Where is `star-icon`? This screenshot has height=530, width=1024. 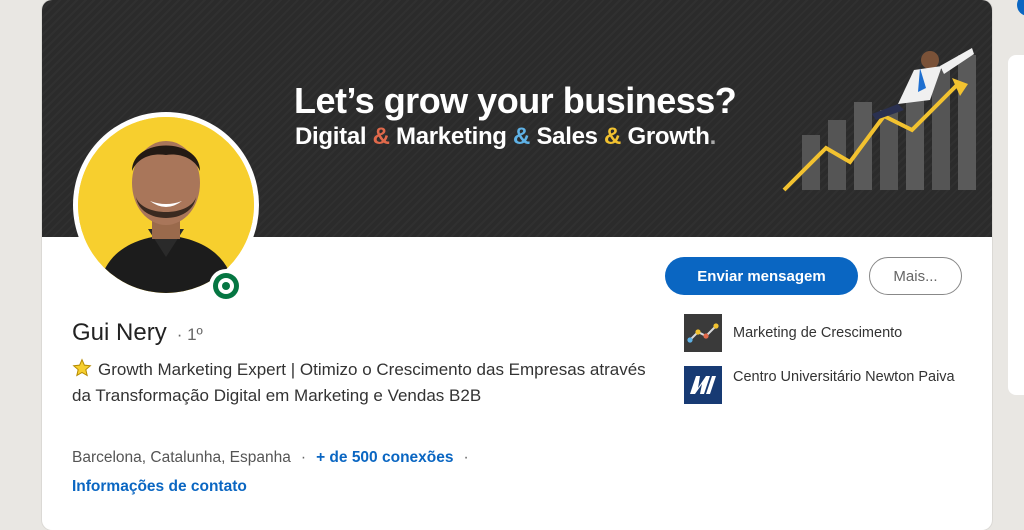 star-icon is located at coordinates (82, 367).